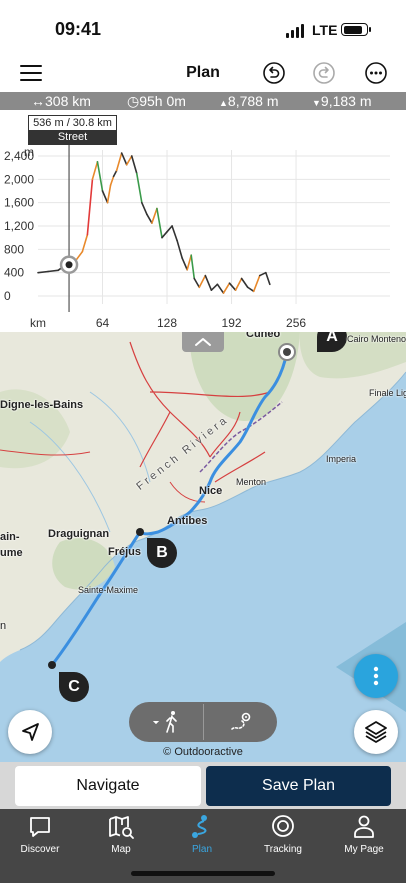 The height and width of the screenshot is (883, 406). Describe the element at coordinates (296, 323) in the screenshot. I see `x-tick-label: 256` at that location.